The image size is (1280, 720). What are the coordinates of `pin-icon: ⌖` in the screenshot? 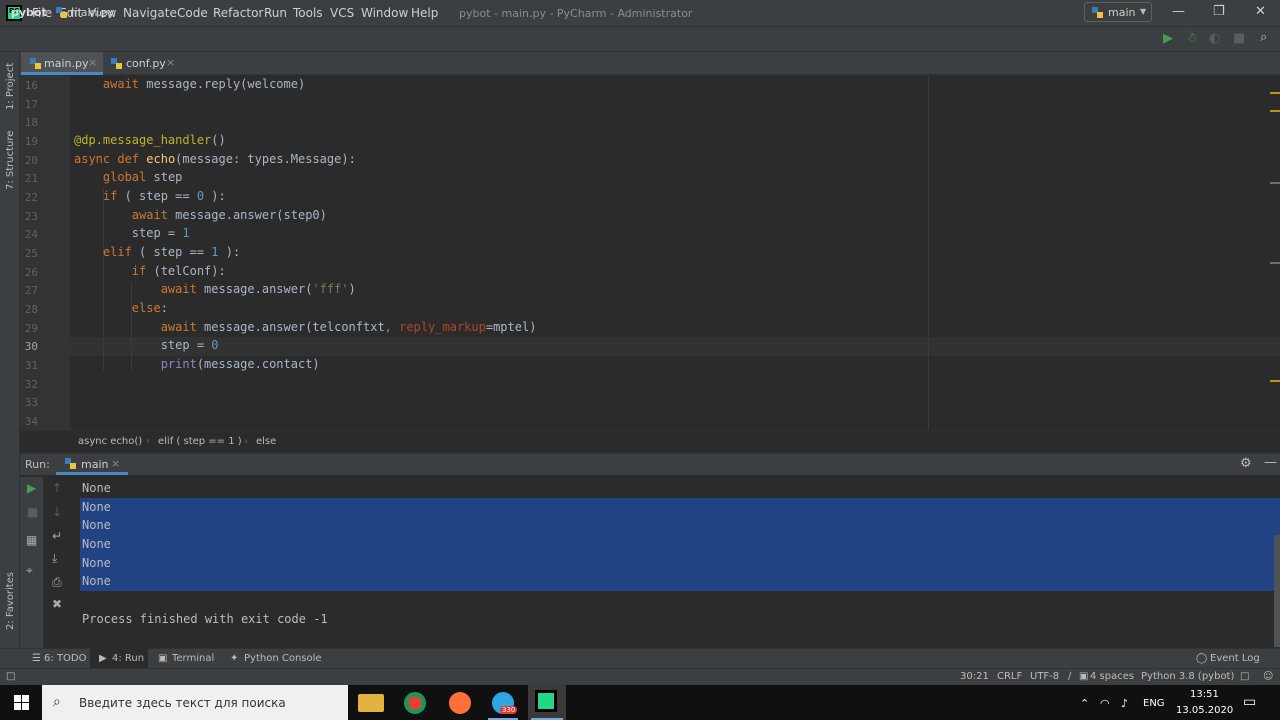 It's located at (29, 570).